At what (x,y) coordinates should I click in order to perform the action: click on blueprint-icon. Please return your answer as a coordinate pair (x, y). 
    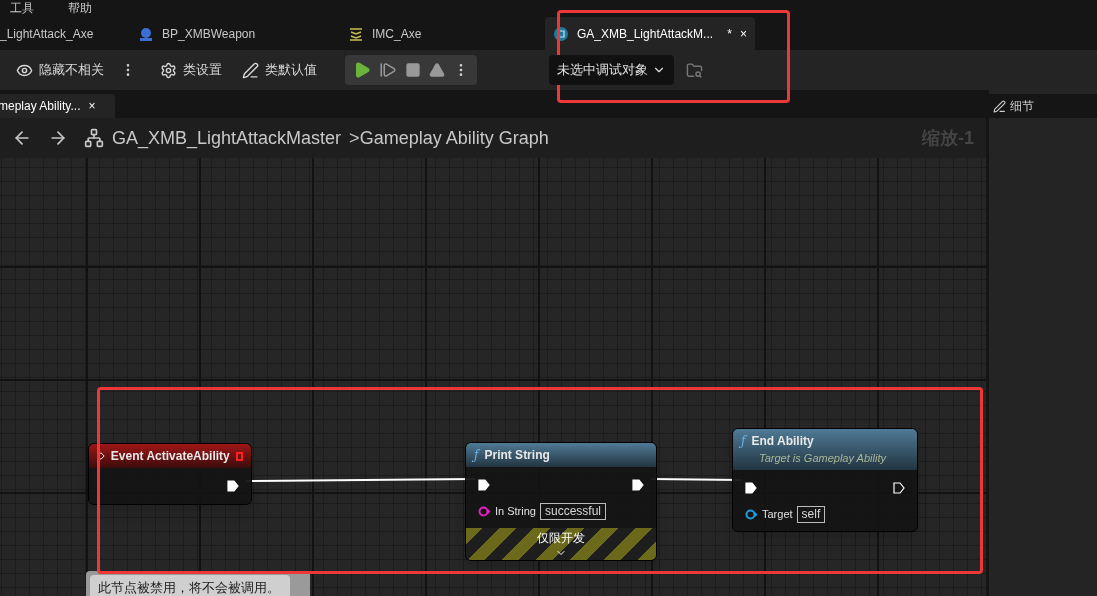
    Looking at the image, I should click on (146, 33).